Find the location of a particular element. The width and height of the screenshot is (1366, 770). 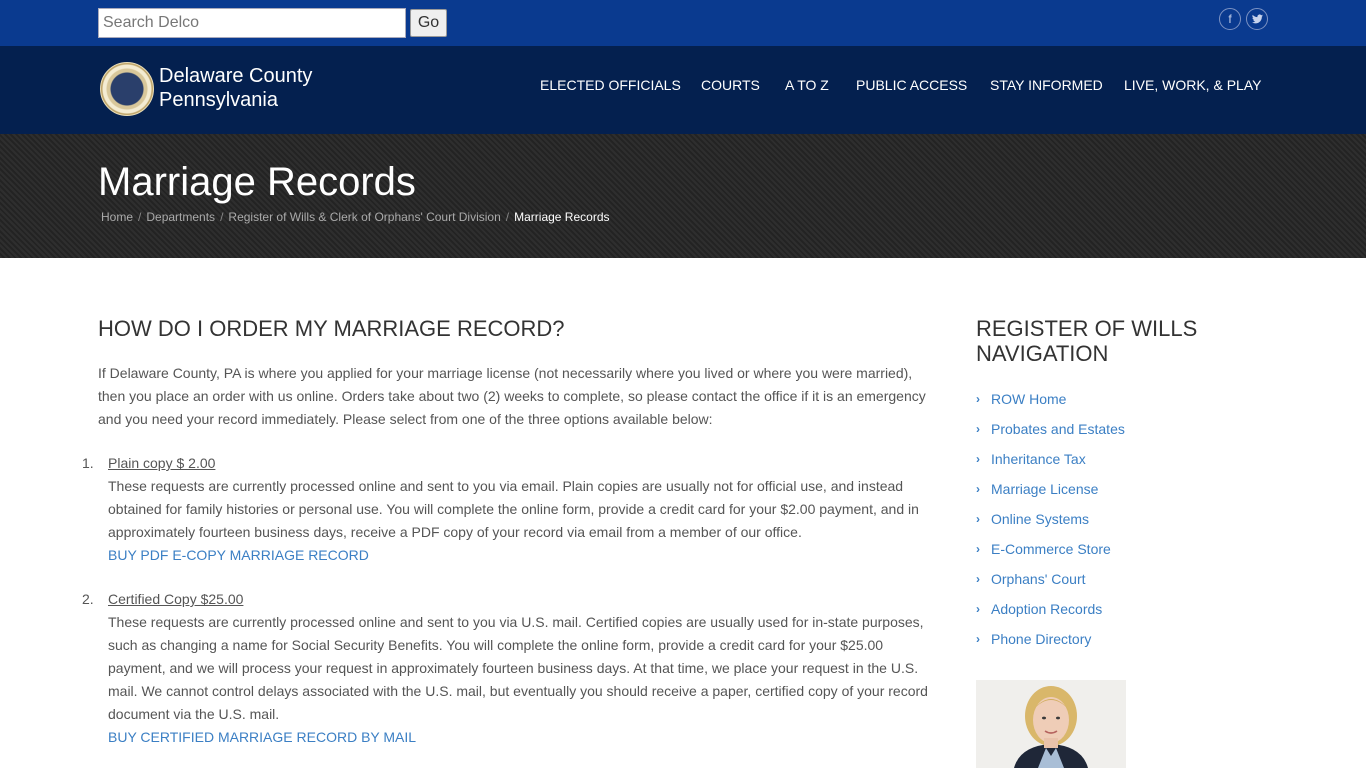

sidebar-item-label: Marriage License is located at coordinates (1045, 489).